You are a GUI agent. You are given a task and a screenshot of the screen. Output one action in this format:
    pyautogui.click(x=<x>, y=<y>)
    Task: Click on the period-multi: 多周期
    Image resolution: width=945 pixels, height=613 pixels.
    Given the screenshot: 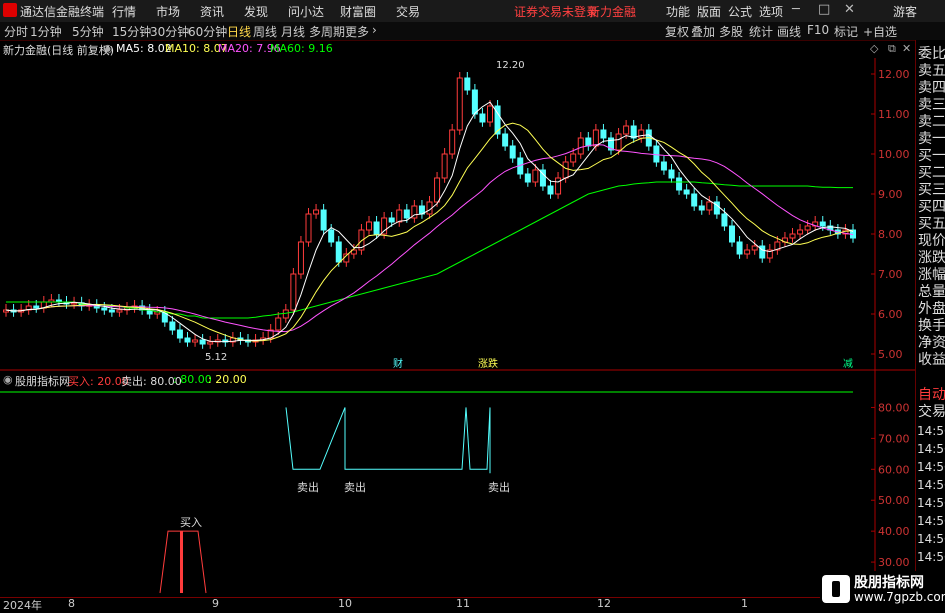 What is the action you would take?
    pyautogui.click(x=327, y=31)
    